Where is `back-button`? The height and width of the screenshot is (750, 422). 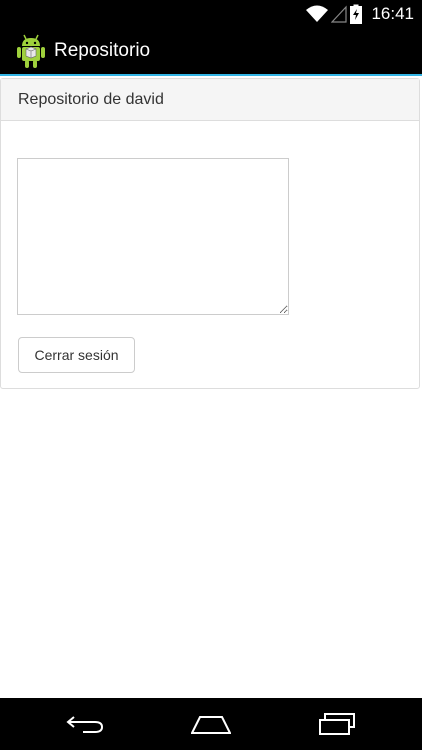 back-button is located at coordinates (85, 724).